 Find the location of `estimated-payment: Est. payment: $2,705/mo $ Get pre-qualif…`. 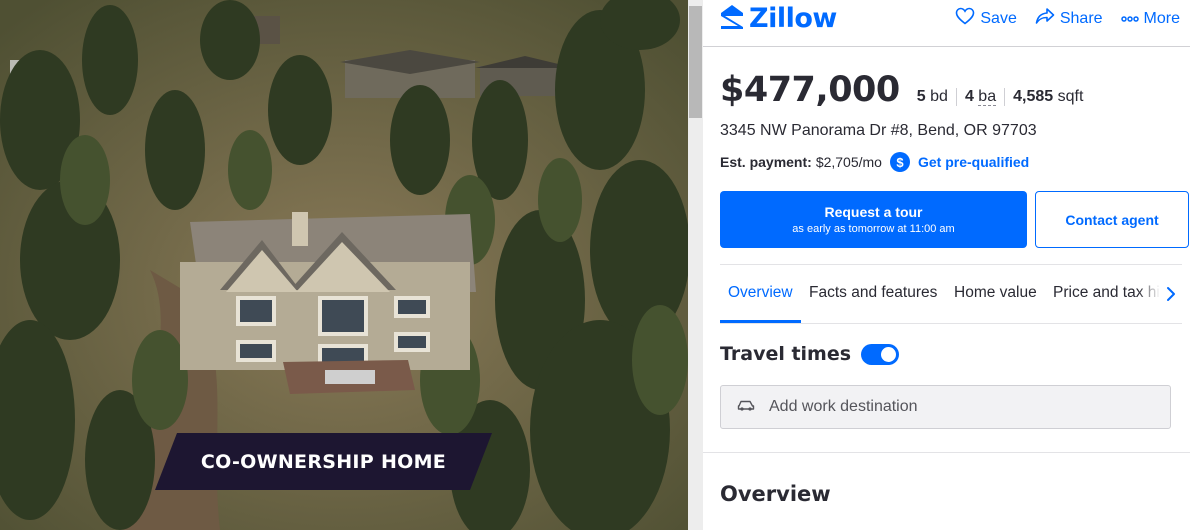

estimated-payment: Est. payment: $2,705/mo $ Get pre-qualif… is located at coordinates (874, 162).